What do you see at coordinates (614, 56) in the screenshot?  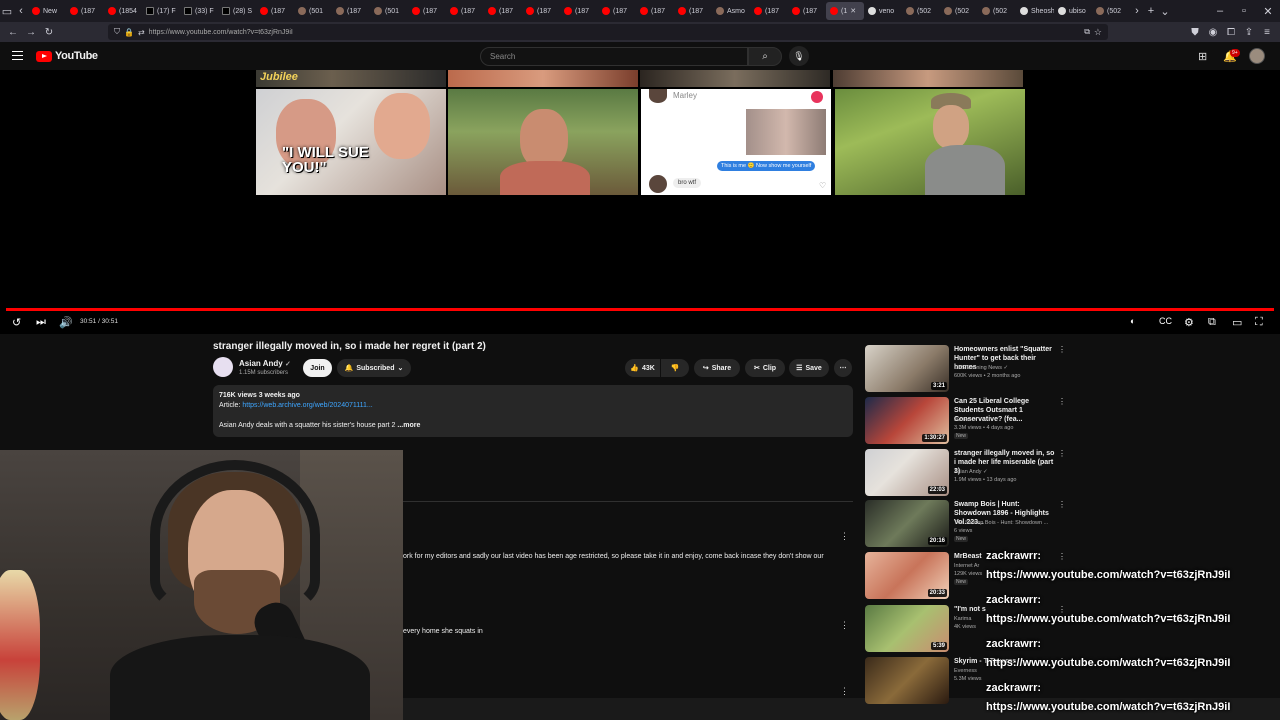 I see `search-input: Search` at bounding box center [614, 56].